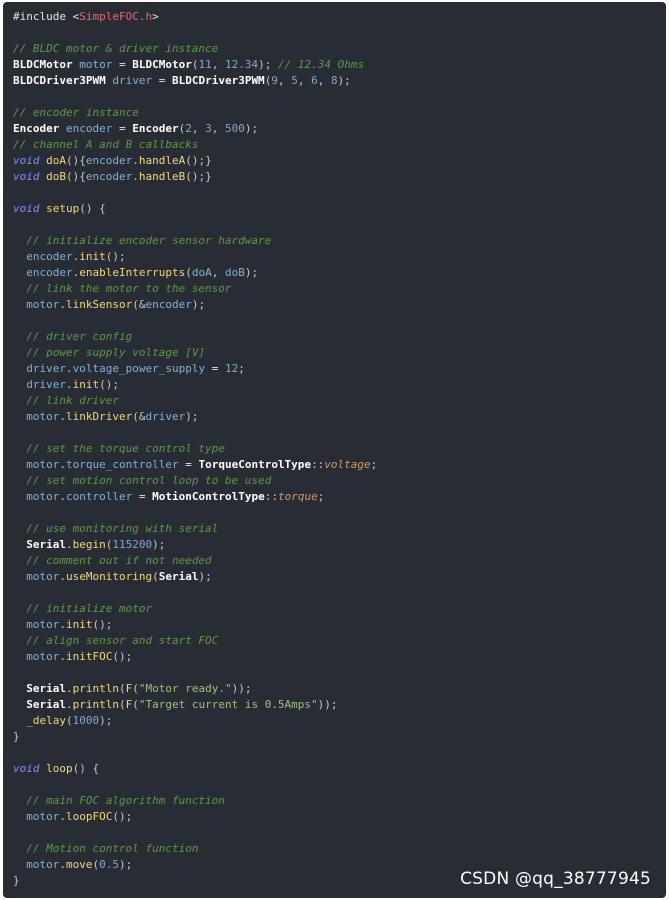 The width and height of the screenshot is (669, 900). I want to click on code-token: // encoder instance, so click(76, 112).